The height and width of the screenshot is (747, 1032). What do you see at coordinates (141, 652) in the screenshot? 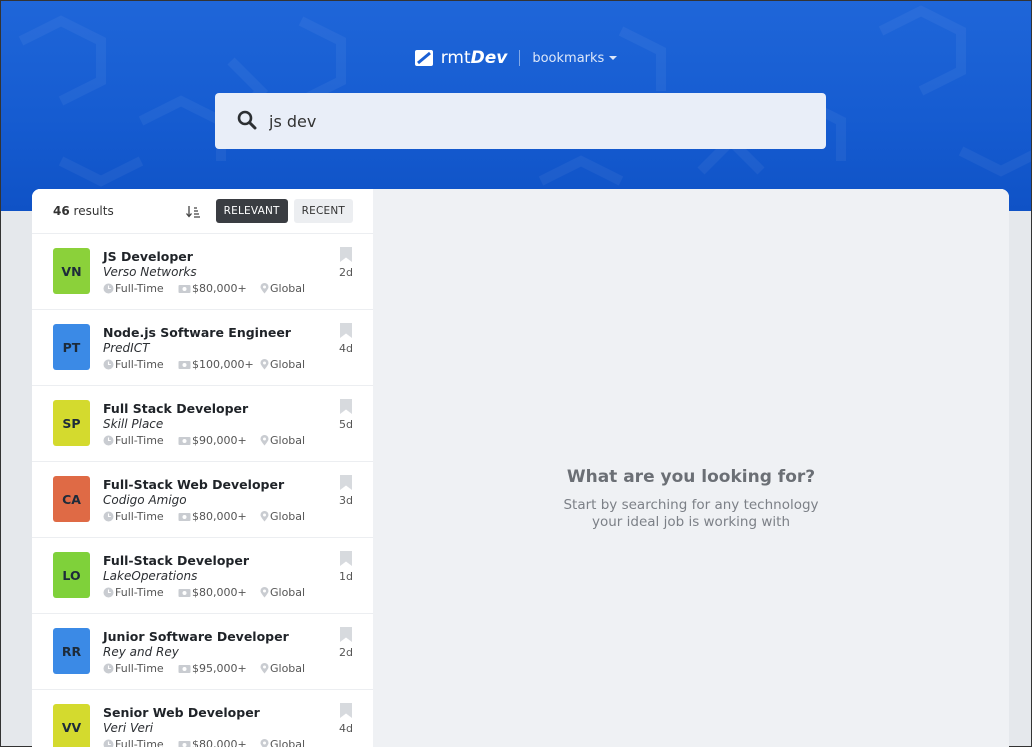
I see `job-company: Rey and Rey` at bounding box center [141, 652].